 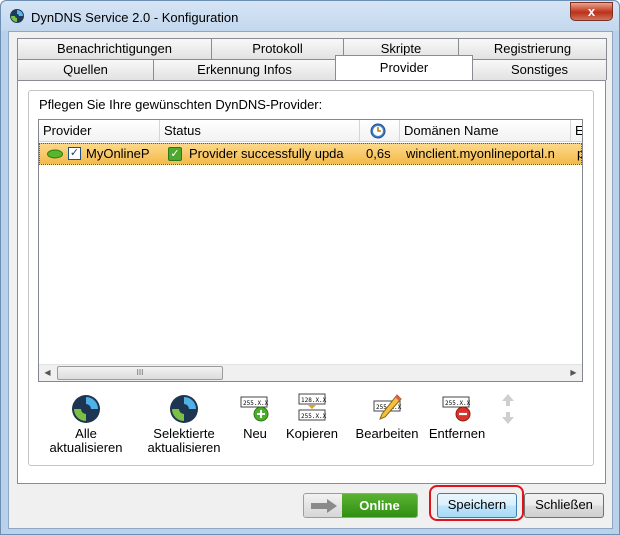 I want to click on add-ip-icon: 255.X.X, so click(x=254, y=409).